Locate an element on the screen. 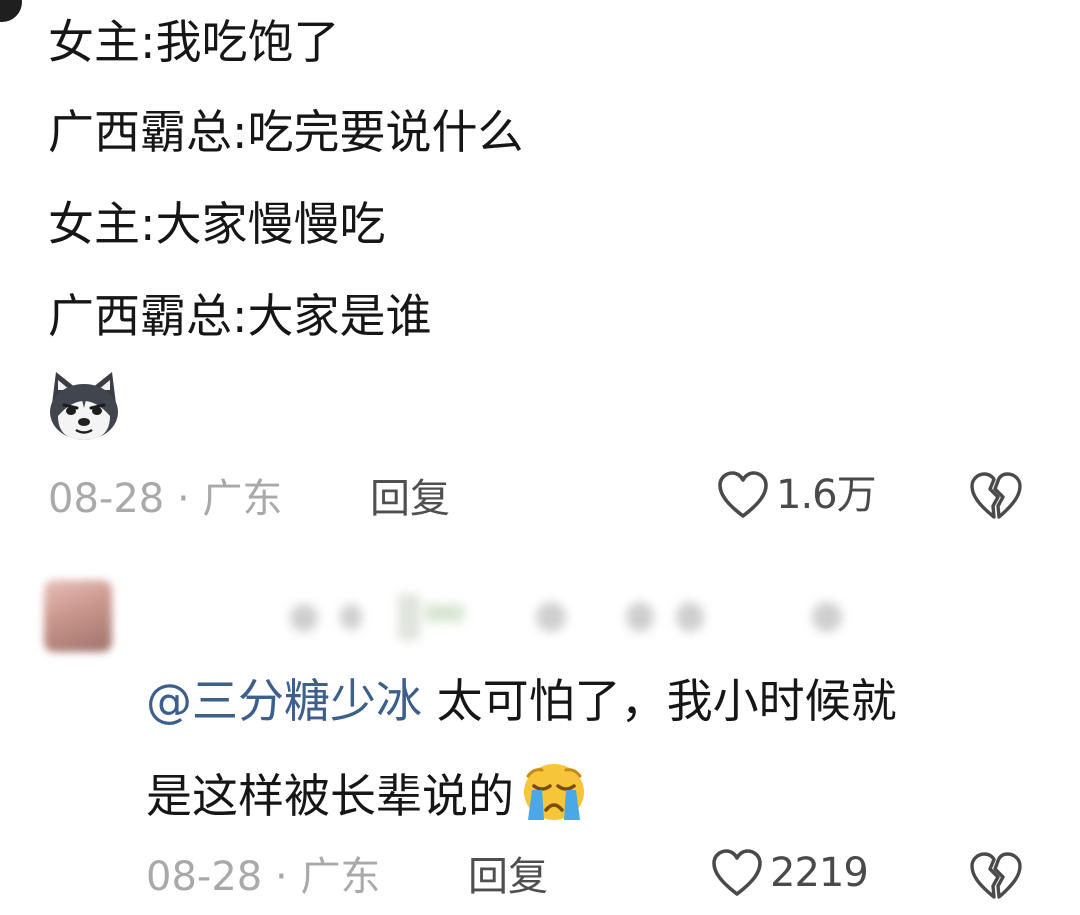 The image size is (1080, 915). reply-text: 太可怕了，我小时候就 is located at coordinates (666, 701).